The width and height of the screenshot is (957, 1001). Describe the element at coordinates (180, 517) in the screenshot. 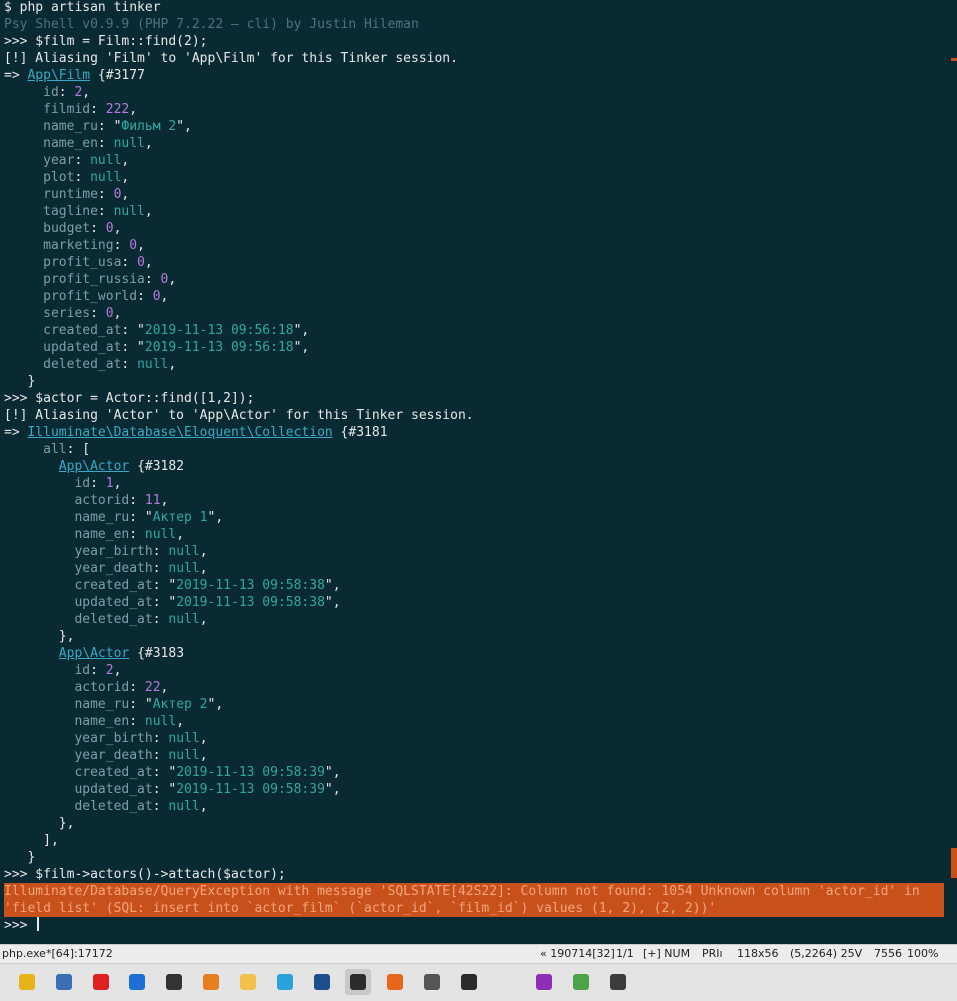

I see `terminal-text: Актер 1` at that location.